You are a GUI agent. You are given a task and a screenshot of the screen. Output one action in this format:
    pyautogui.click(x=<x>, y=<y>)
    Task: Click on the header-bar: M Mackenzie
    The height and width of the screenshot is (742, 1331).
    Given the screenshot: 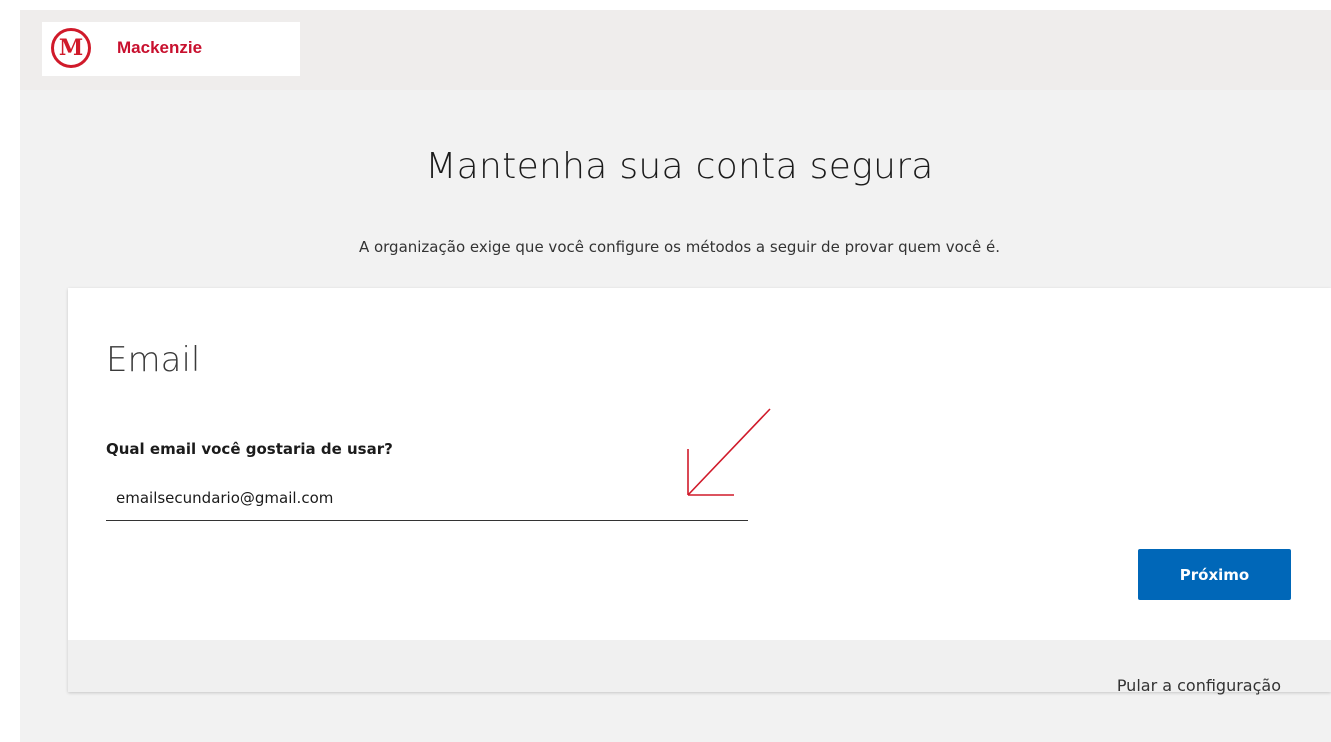 What is the action you would take?
    pyautogui.click(x=675, y=50)
    